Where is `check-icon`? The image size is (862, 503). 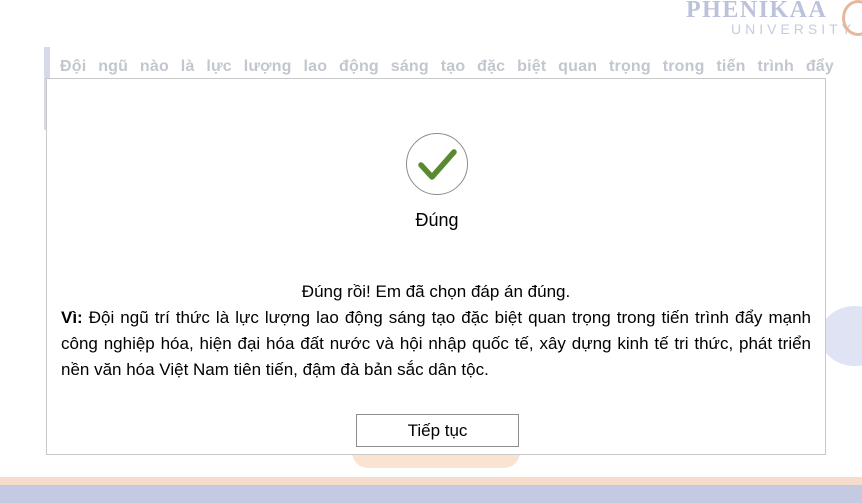 check-icon is located at coordinates (437, 164).